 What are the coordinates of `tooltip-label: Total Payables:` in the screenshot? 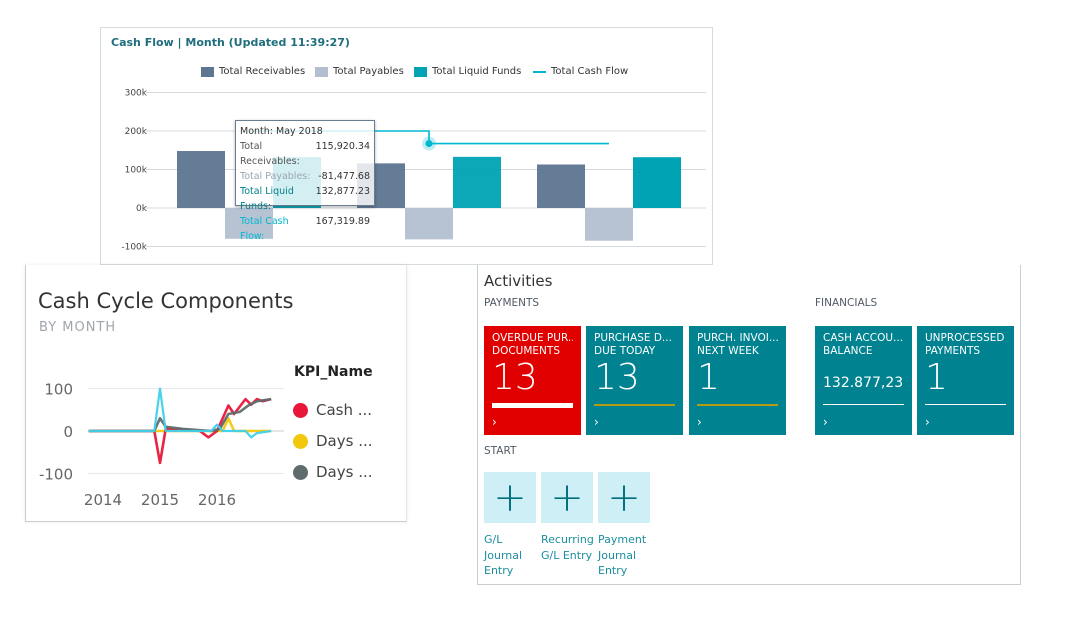 It's located at (275, 176).